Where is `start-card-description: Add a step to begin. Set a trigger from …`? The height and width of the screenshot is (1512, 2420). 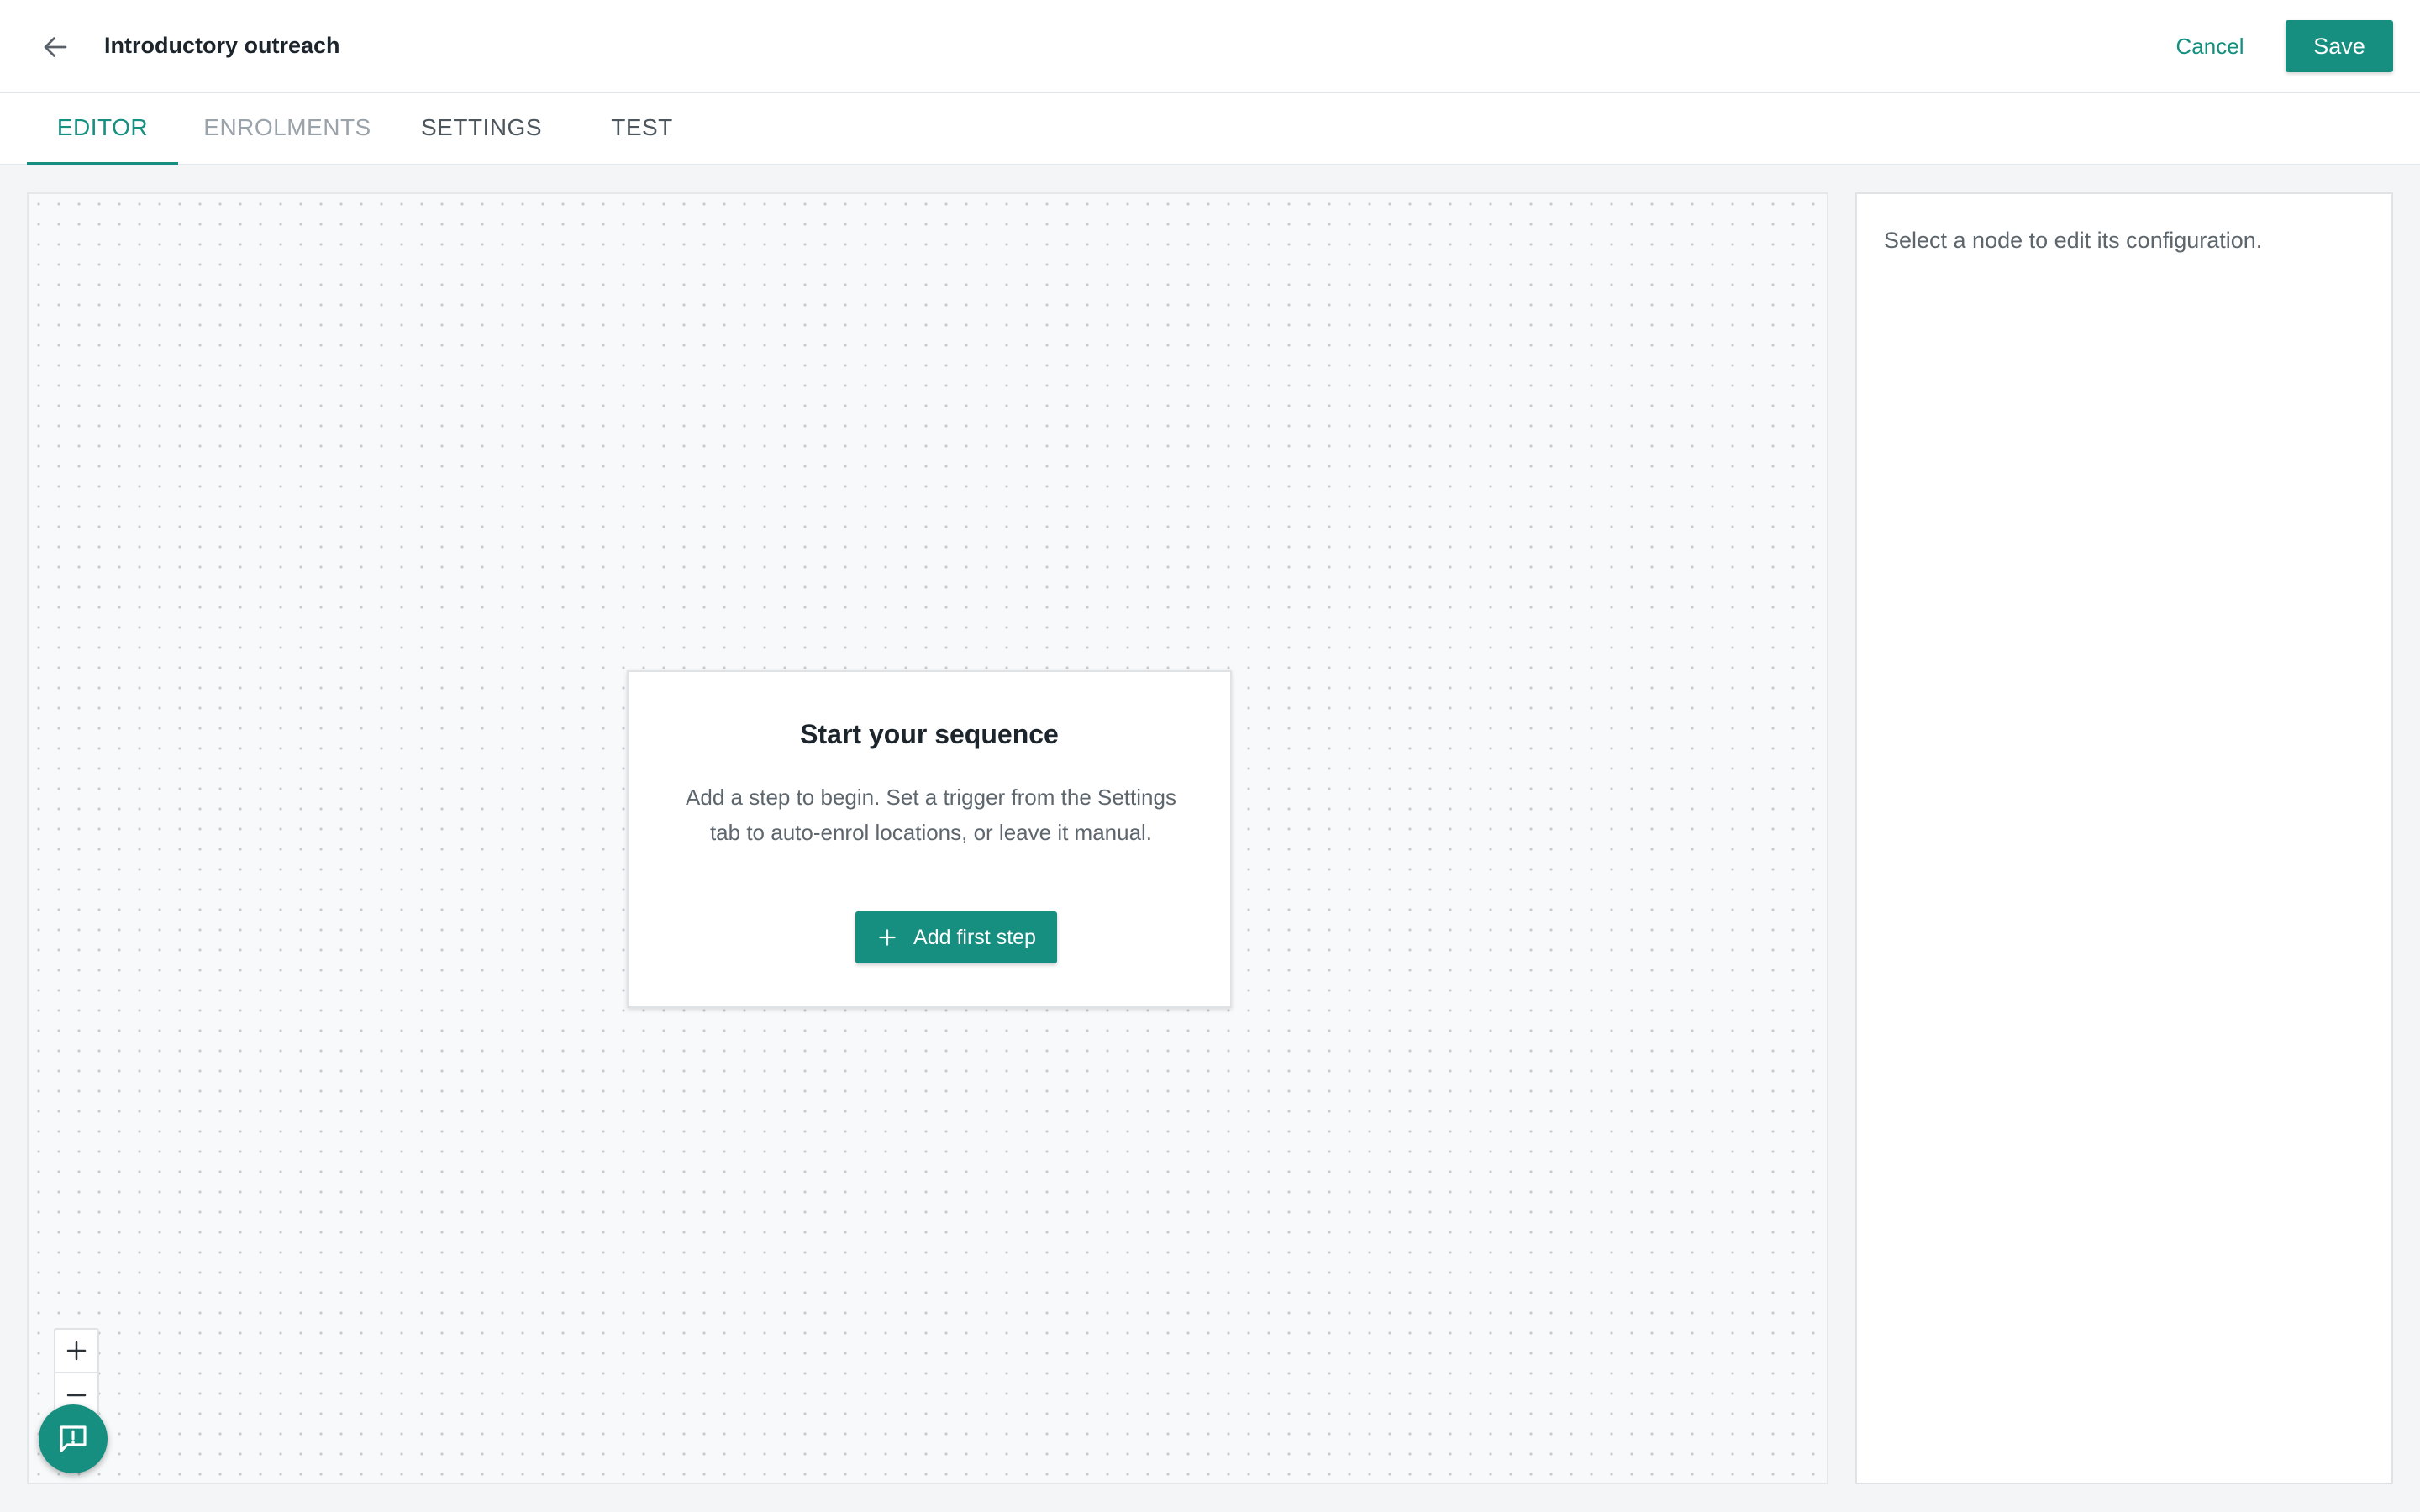 start-card-description: Add a step to begin. Set a trigger from … is located at coordinates (931, 815).